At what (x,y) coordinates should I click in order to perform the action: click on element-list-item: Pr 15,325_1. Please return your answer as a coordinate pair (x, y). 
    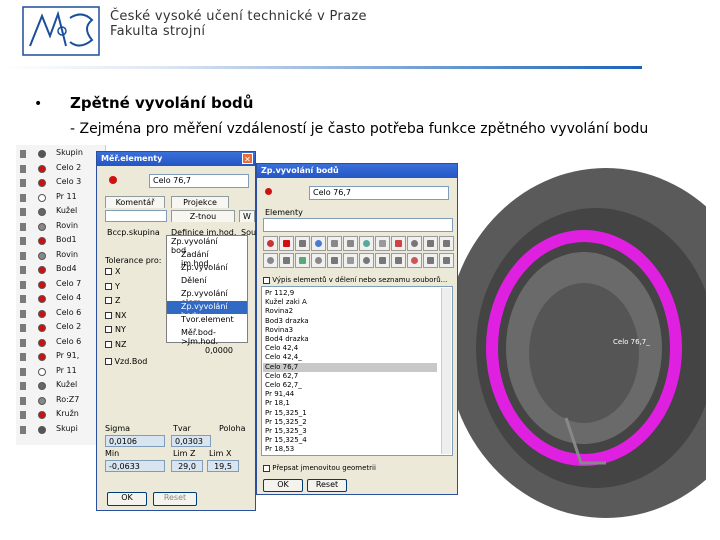
    Looking at the image, I should click on (350, 413).